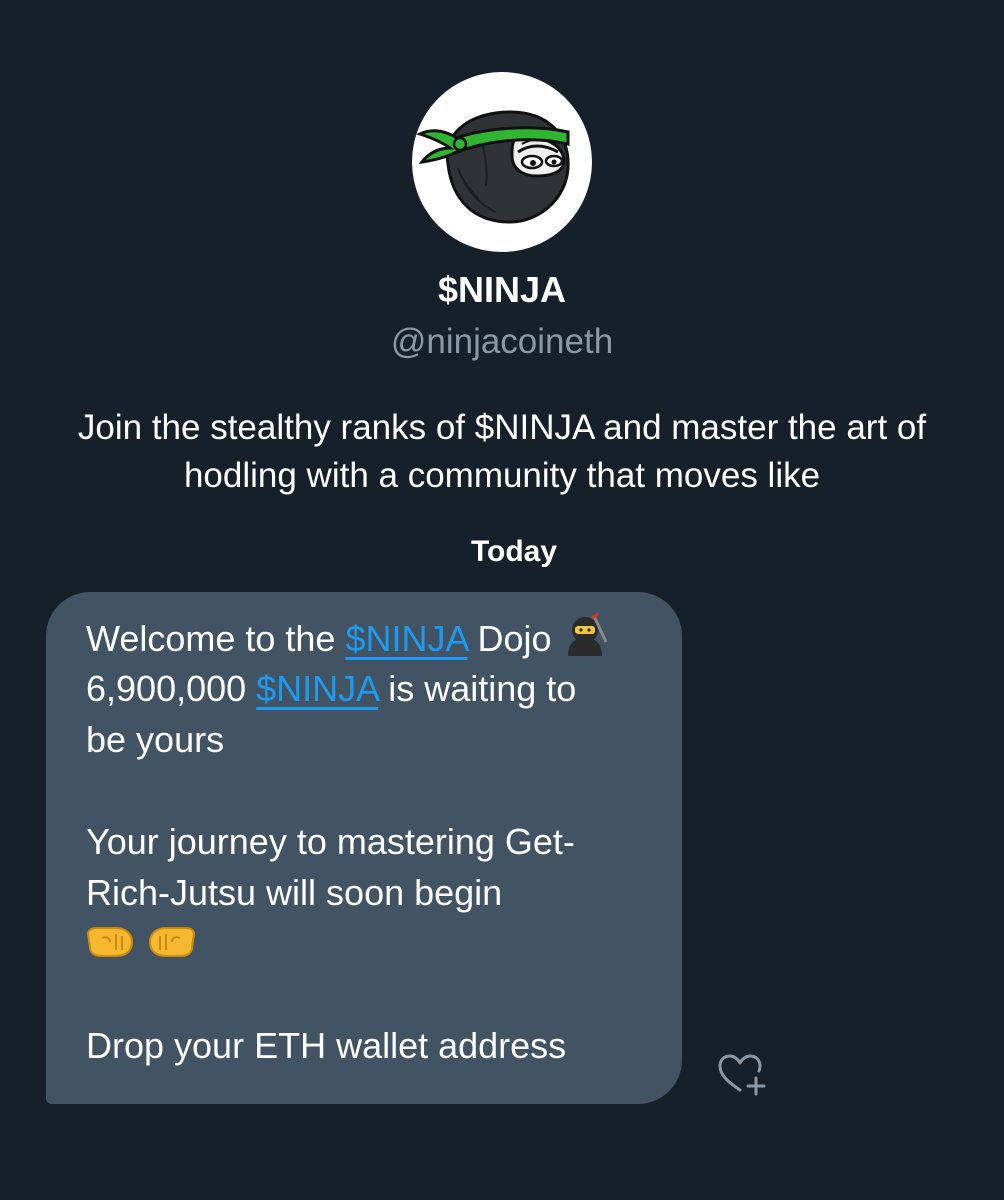 The image size is (1004, 1200). Describe the element at coordinates (111, 946) in the screenshot. I see `right-fist-emoji-icon` at that location.